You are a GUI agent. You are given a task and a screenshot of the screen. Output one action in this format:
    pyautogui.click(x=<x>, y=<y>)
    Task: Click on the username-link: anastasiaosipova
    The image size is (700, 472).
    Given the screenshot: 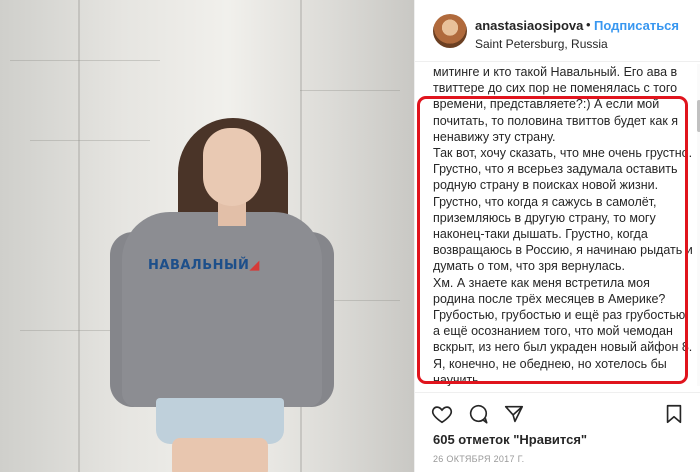 What is the action you would take?
    pyautogui.click(x=529, y=25)
    